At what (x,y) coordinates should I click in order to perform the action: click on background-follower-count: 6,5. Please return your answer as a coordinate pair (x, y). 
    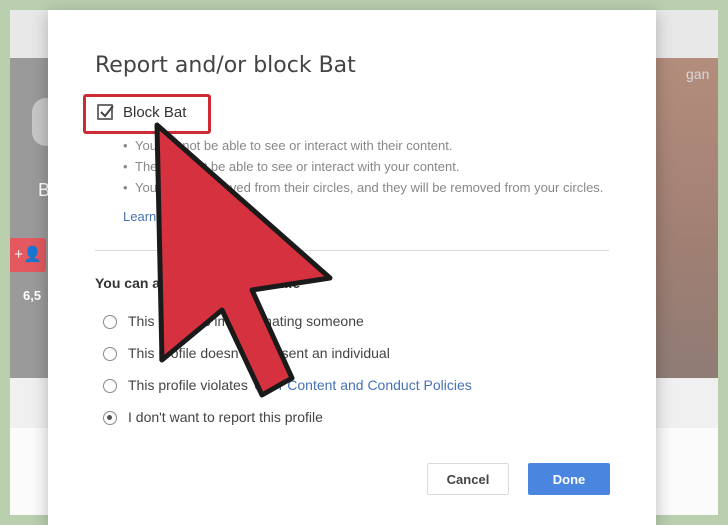
    Looking at the image, I should click on (32, 295).